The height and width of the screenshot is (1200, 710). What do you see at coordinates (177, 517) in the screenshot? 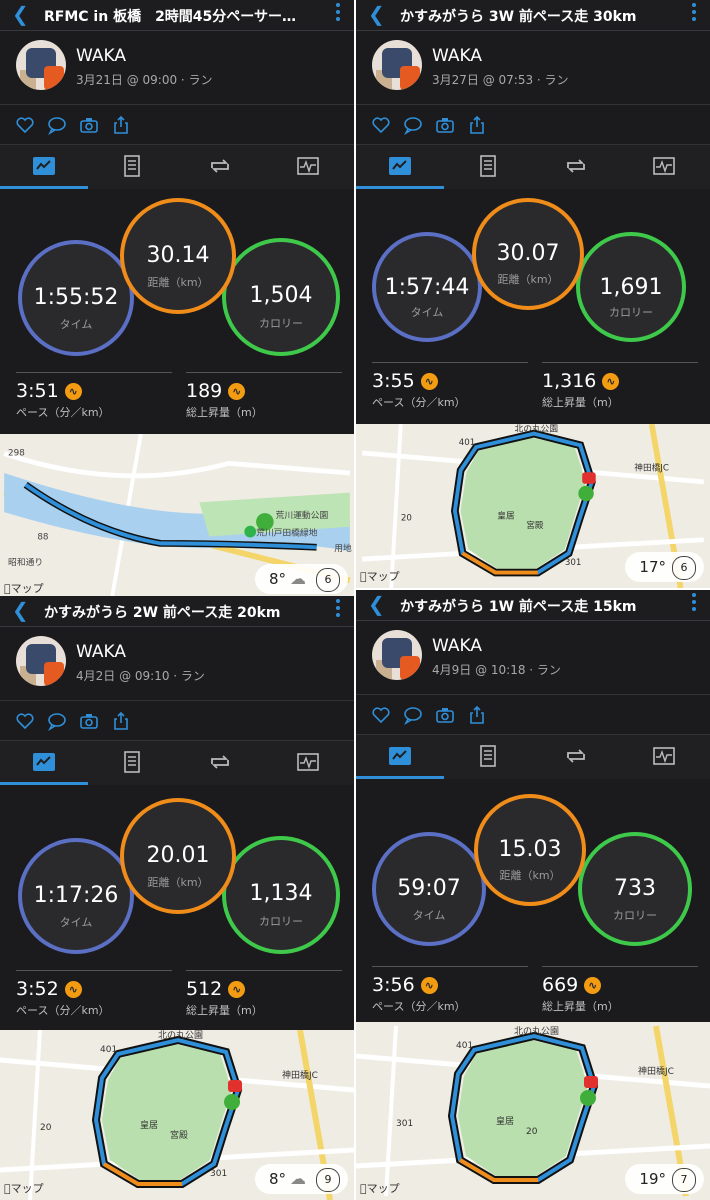
I see `route-map: 298 88 荒川運動公園荒川戸田橋緑地昭和通り 用地 マップ 8°☁ 6` at bounding box center [177, 517].